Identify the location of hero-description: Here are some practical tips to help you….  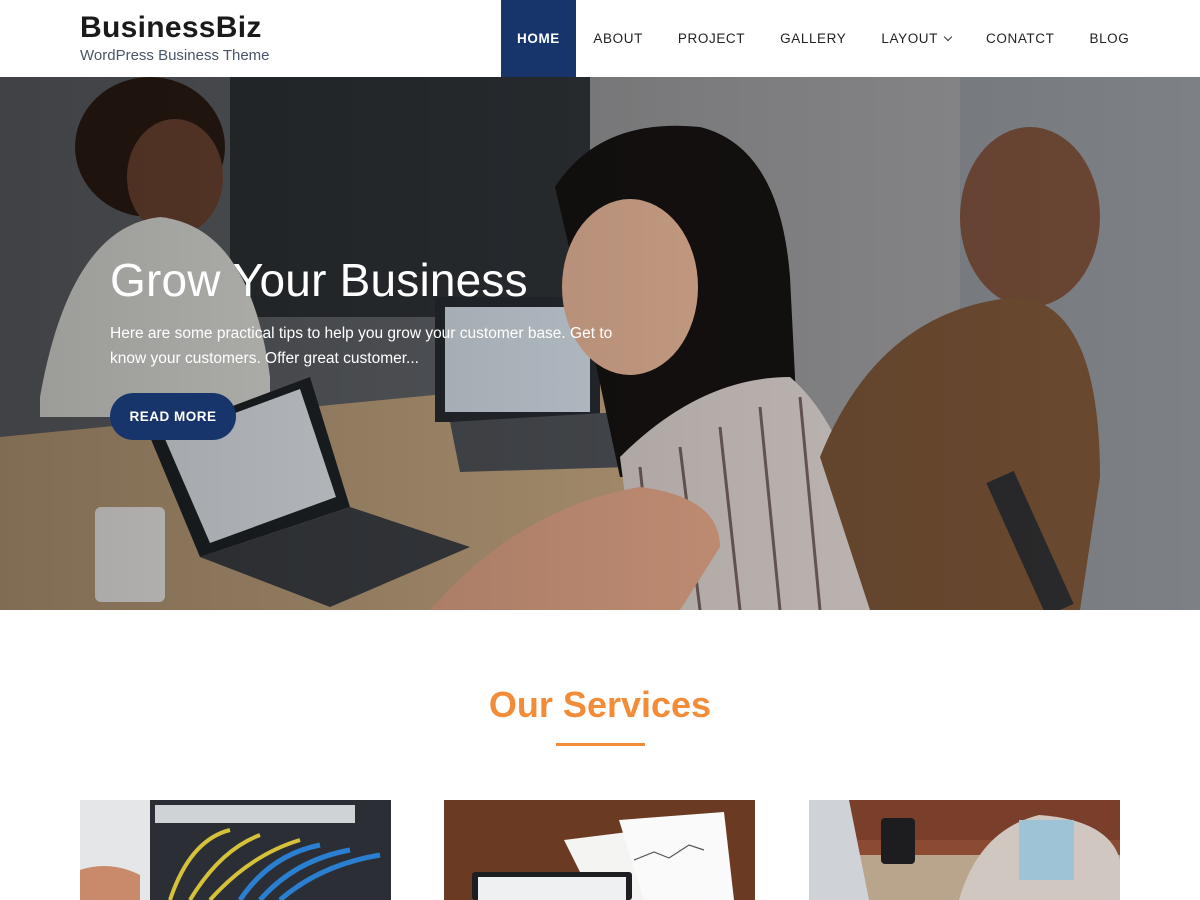
(361, 346).